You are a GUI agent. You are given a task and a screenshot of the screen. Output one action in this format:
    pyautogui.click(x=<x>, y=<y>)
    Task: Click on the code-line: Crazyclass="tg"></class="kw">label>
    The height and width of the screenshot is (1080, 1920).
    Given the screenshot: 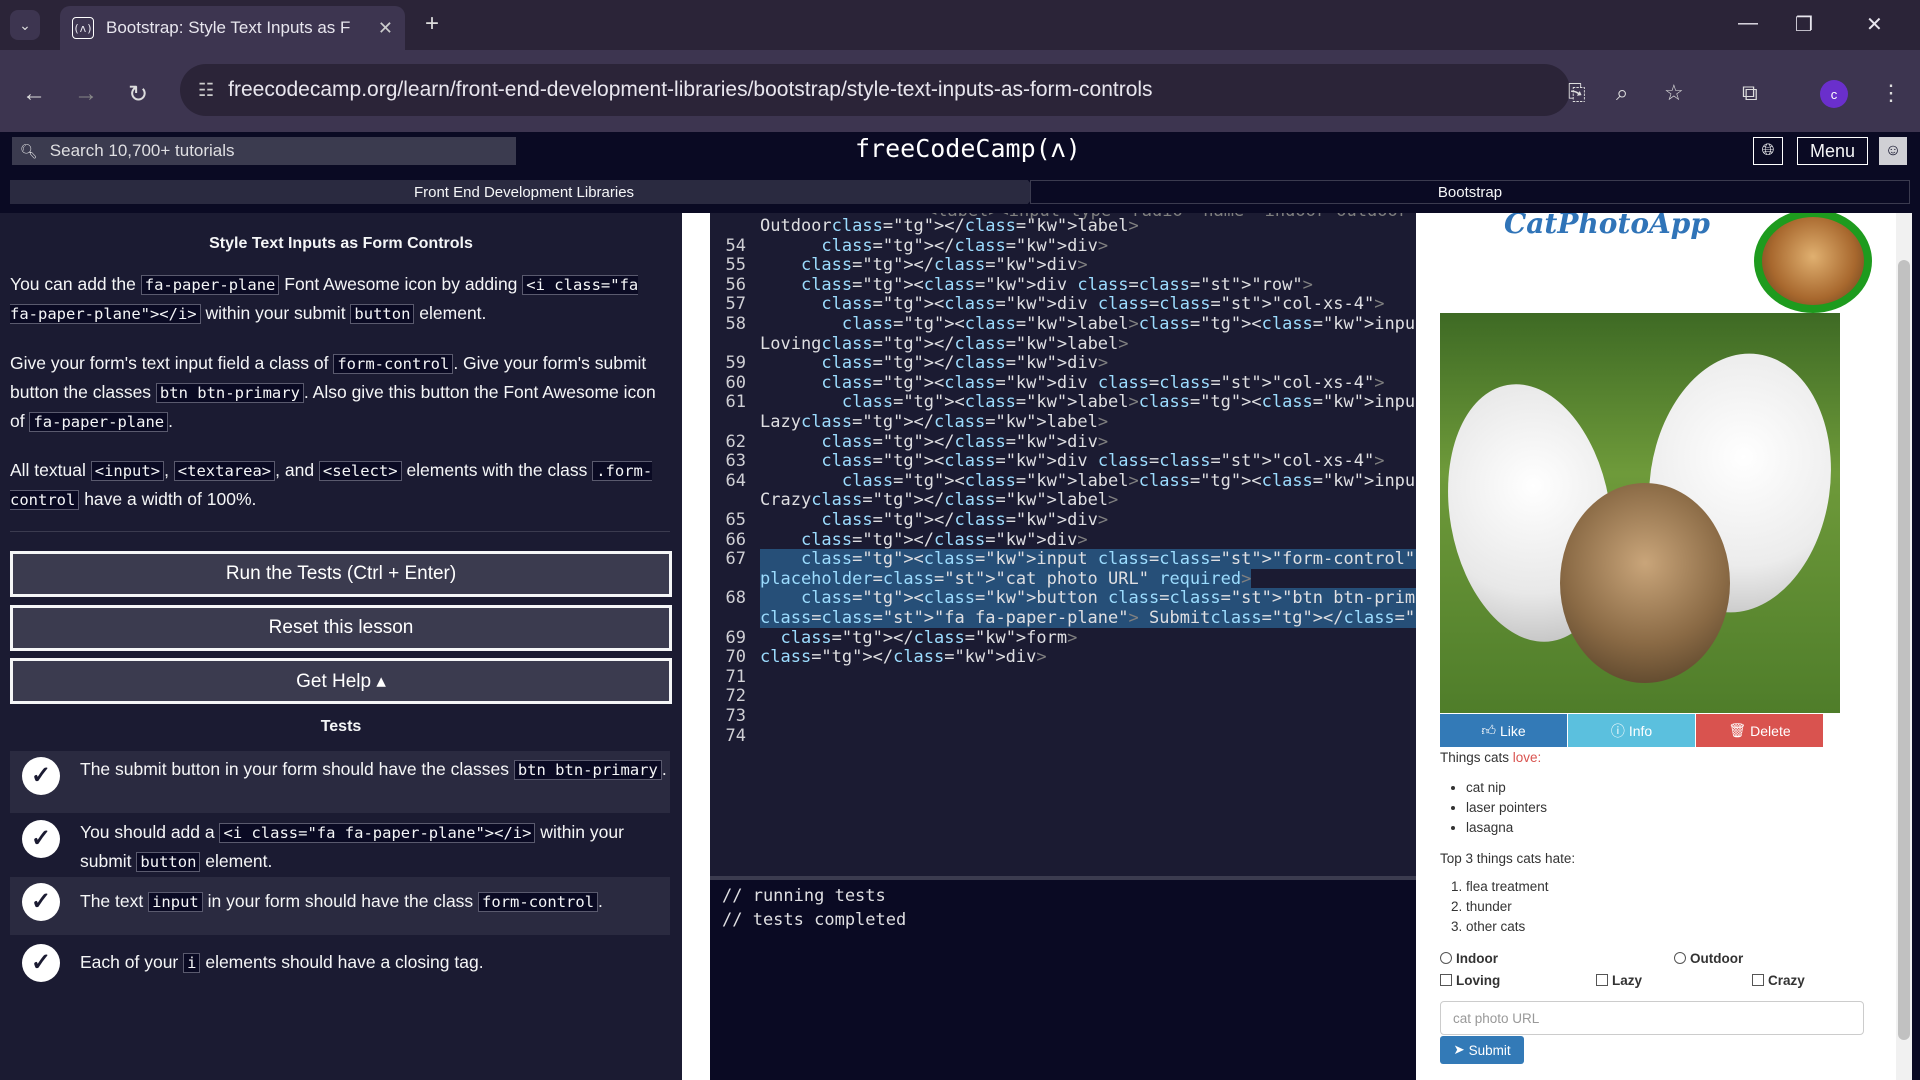 What is the action you would take?
    pyautogui.click(x=939, y=500)
    